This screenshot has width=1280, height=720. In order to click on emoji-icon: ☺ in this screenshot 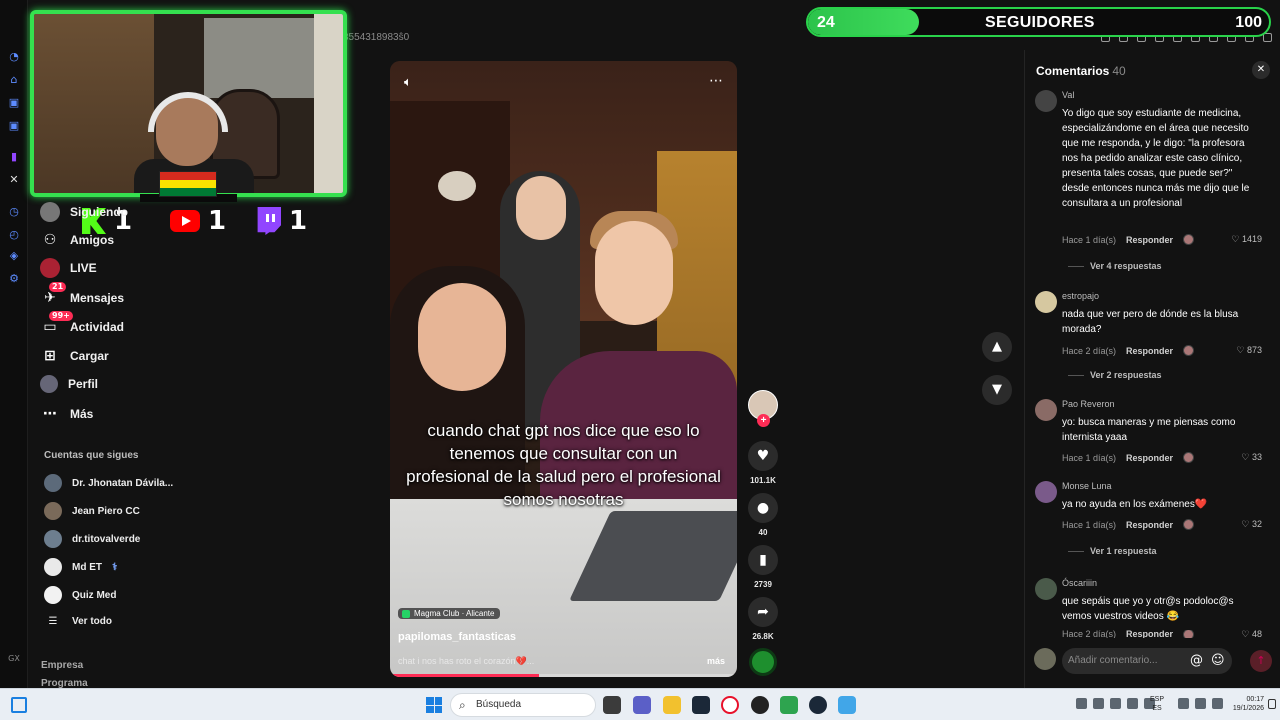, I will do `click(1218, 660)`.